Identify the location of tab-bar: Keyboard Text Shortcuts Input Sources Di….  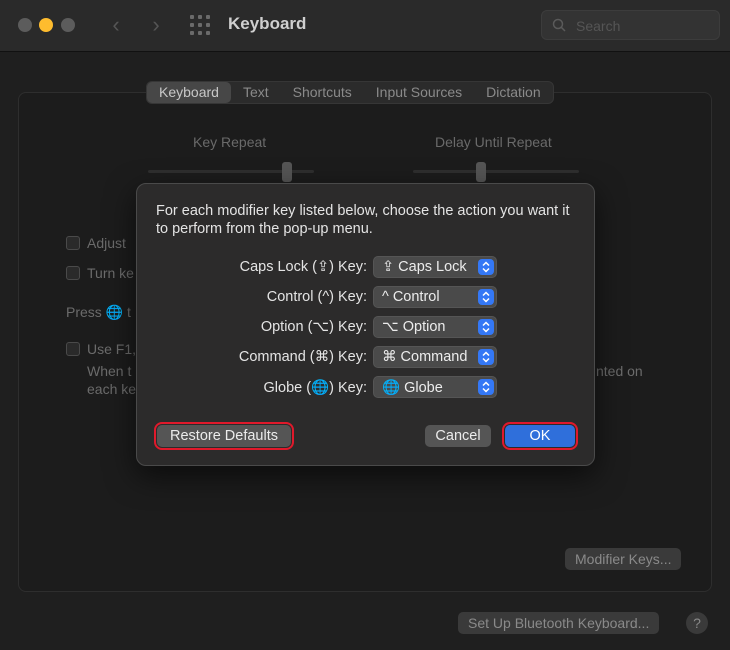
(350, 92).